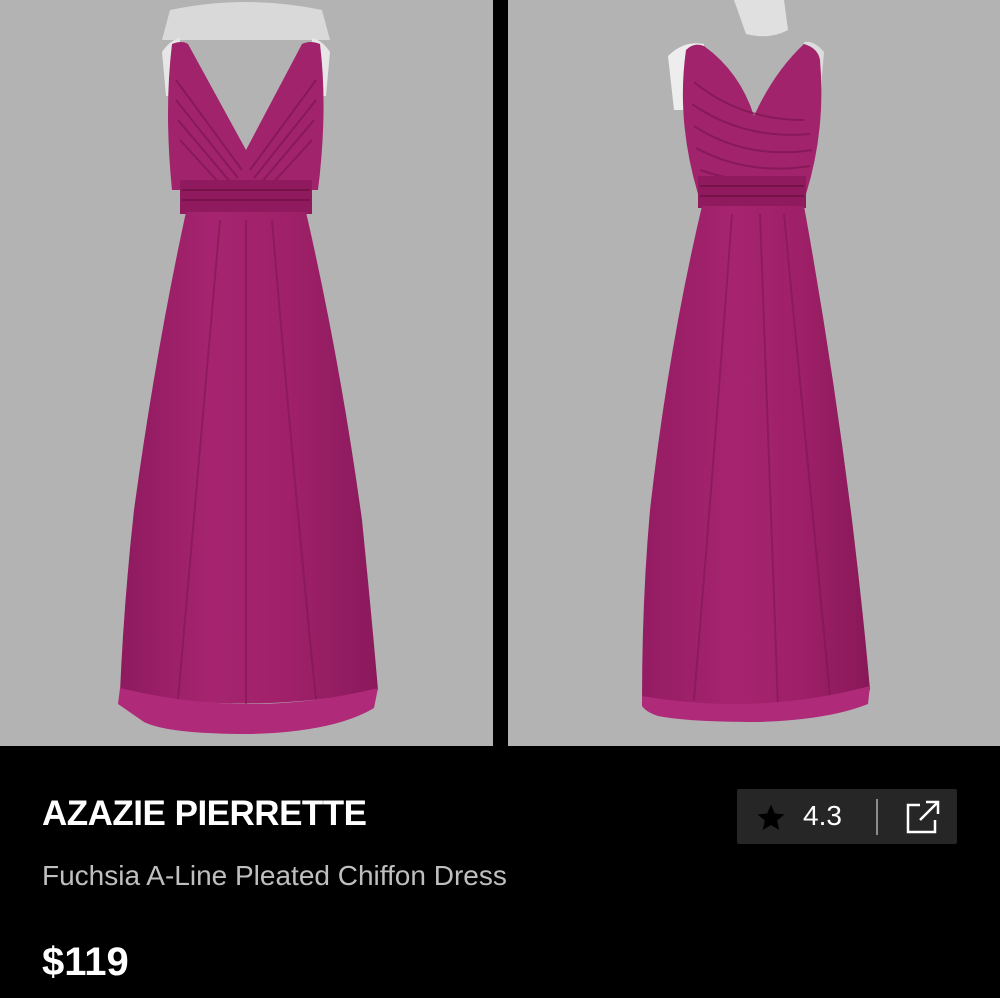 The height and width of the screenshot is (998, 1000). I want to click on rating-value: 4.3, so click(822, 815).